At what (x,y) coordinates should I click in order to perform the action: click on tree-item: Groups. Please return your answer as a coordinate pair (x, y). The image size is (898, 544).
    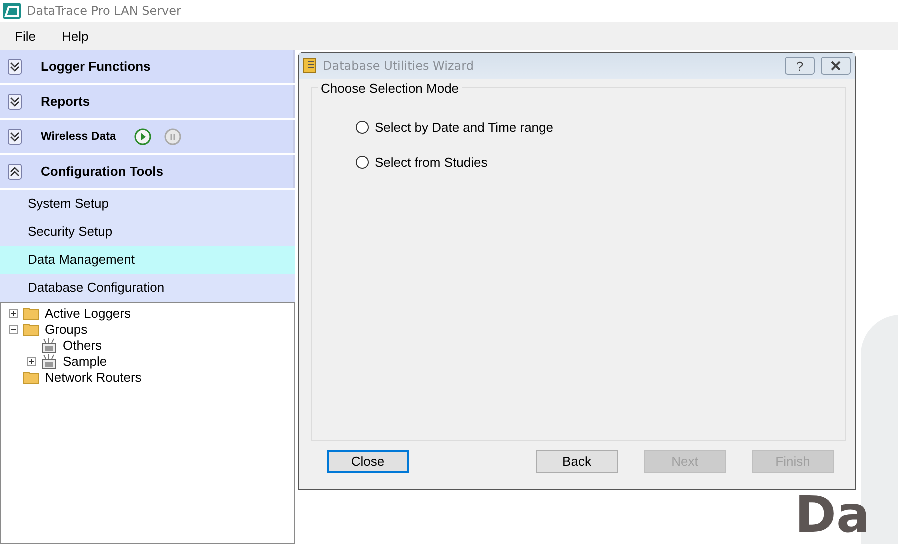
    Looking at the image, I should click on (66, 329).